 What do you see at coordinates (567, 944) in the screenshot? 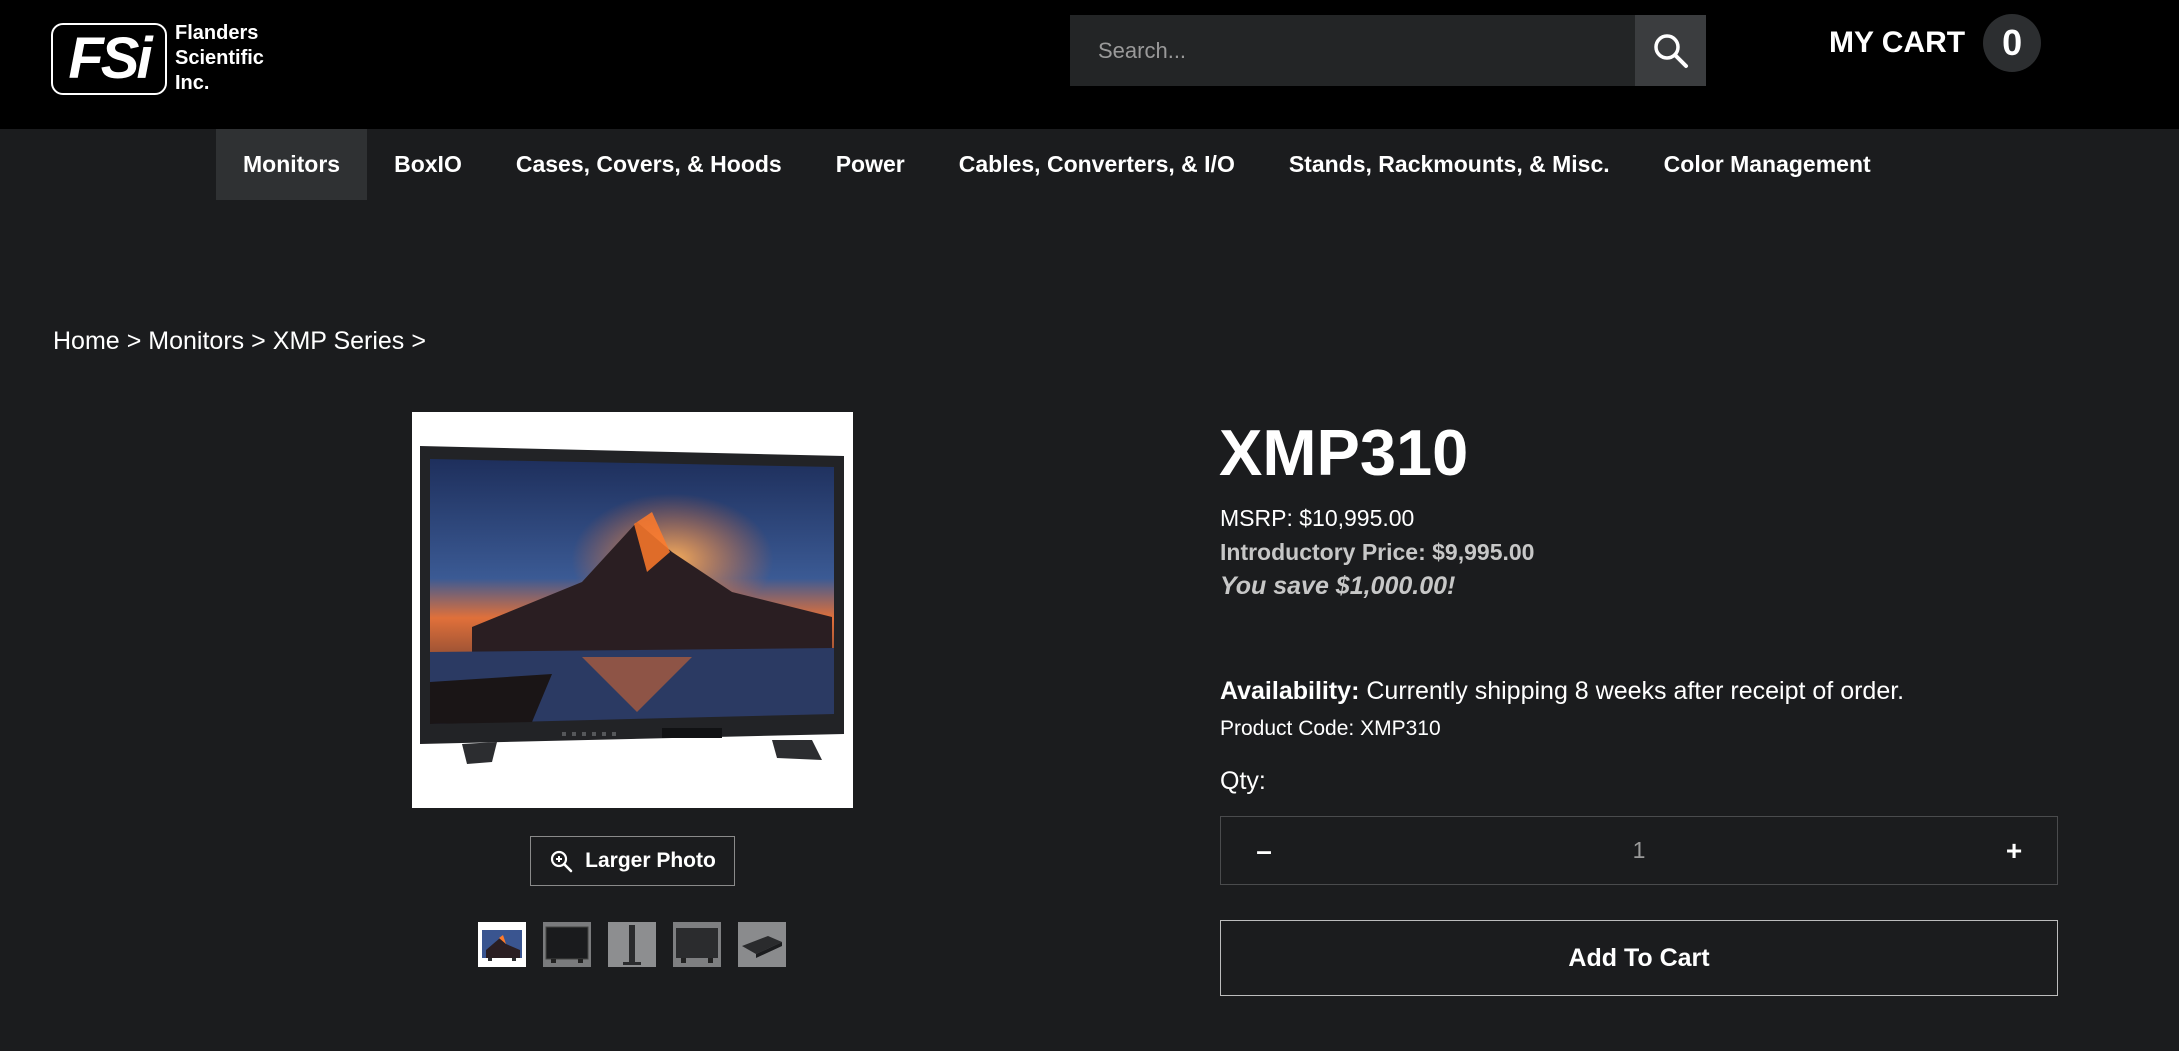
I see `thumbnail-front-dark` at bounding box center [567, 944].